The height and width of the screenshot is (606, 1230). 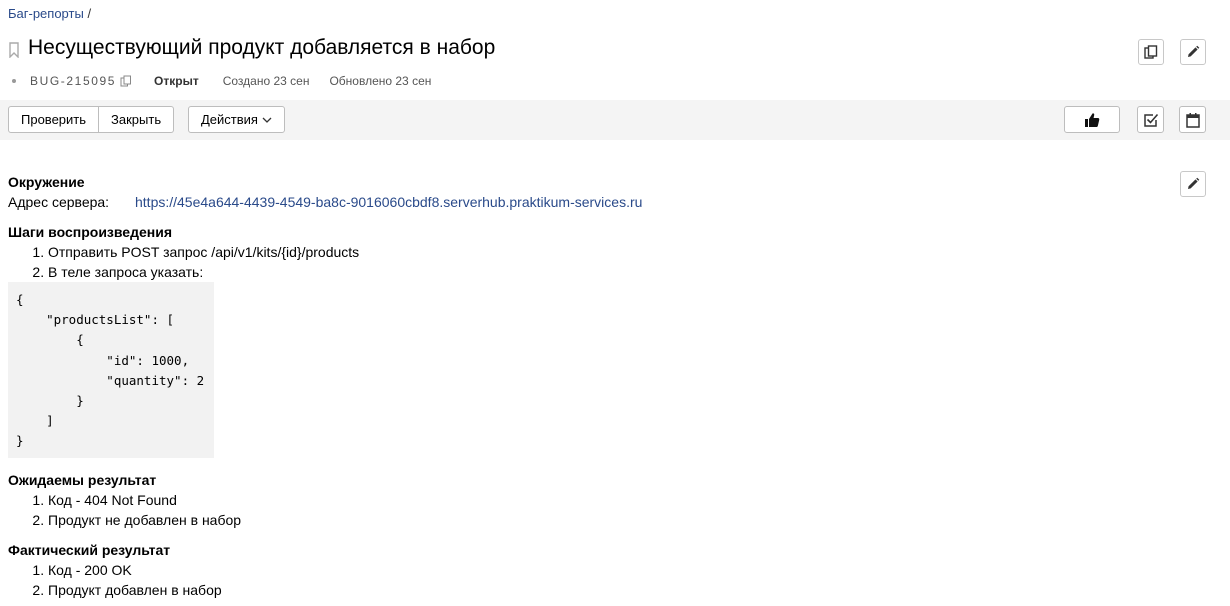 What do you see at coordinates (608, 520) in the screenshot?
I see `list-item: Продукт не добавлен в набор` at bounding box center [608, 520].